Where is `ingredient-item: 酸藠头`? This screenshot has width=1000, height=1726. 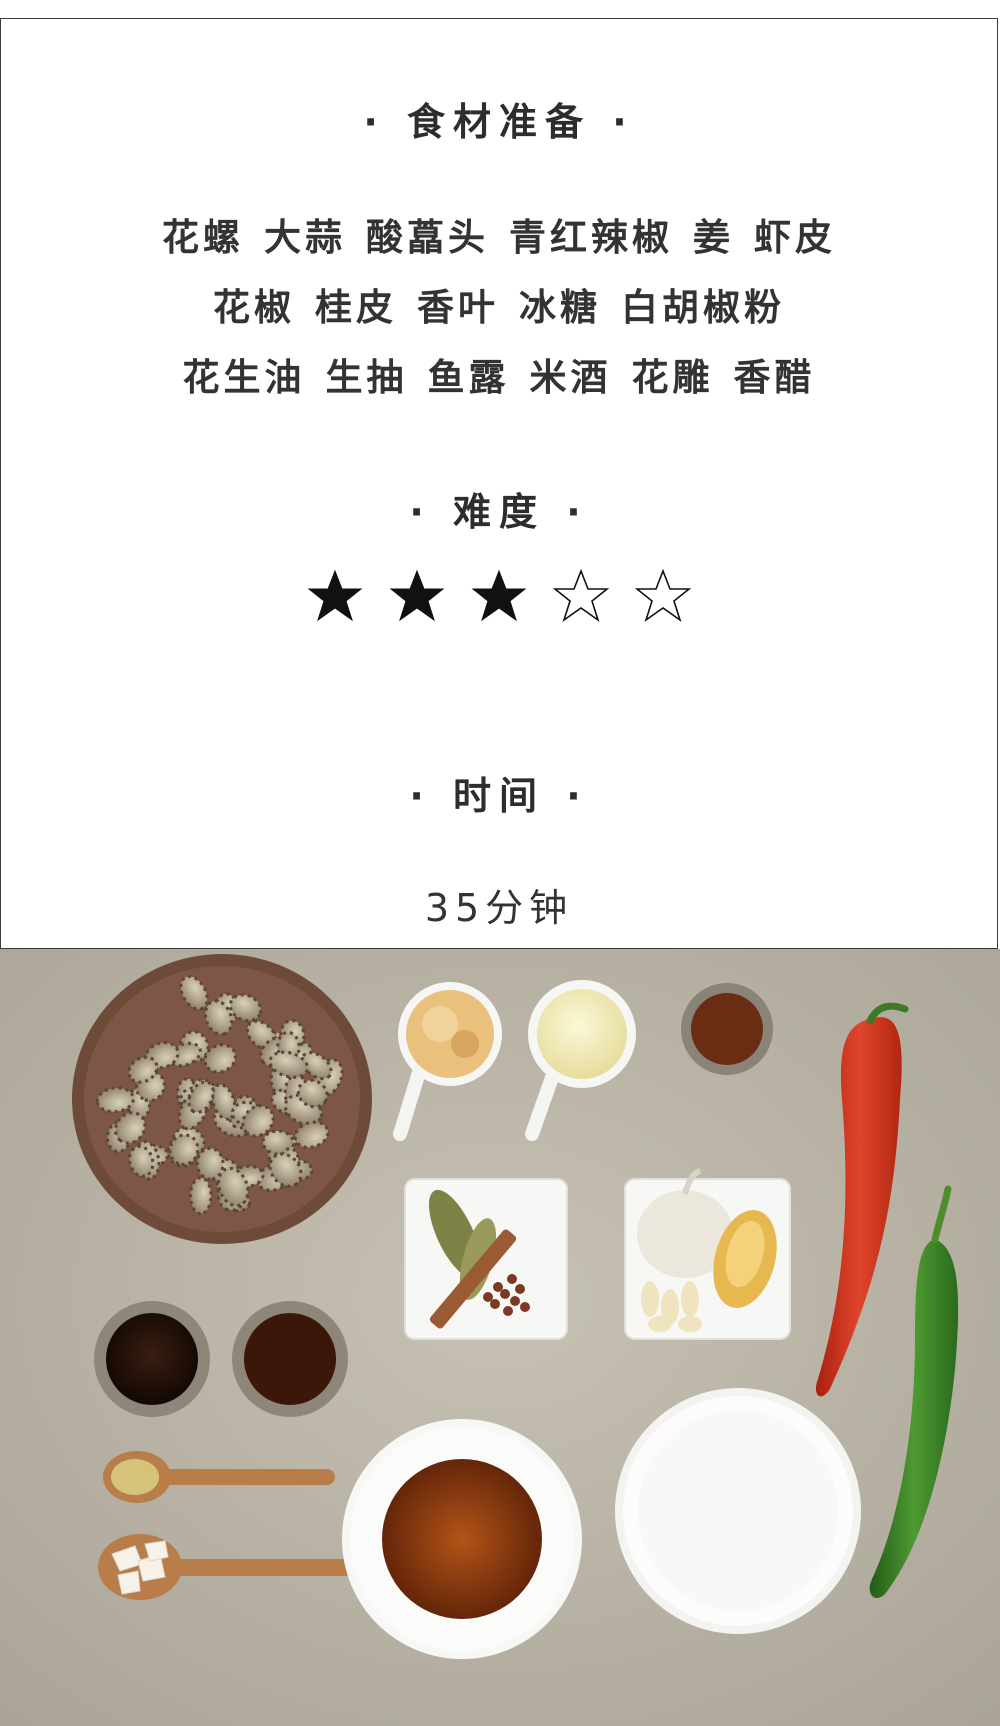
ingredient-item: 酸藠头 is located at coordinates (427, 237).